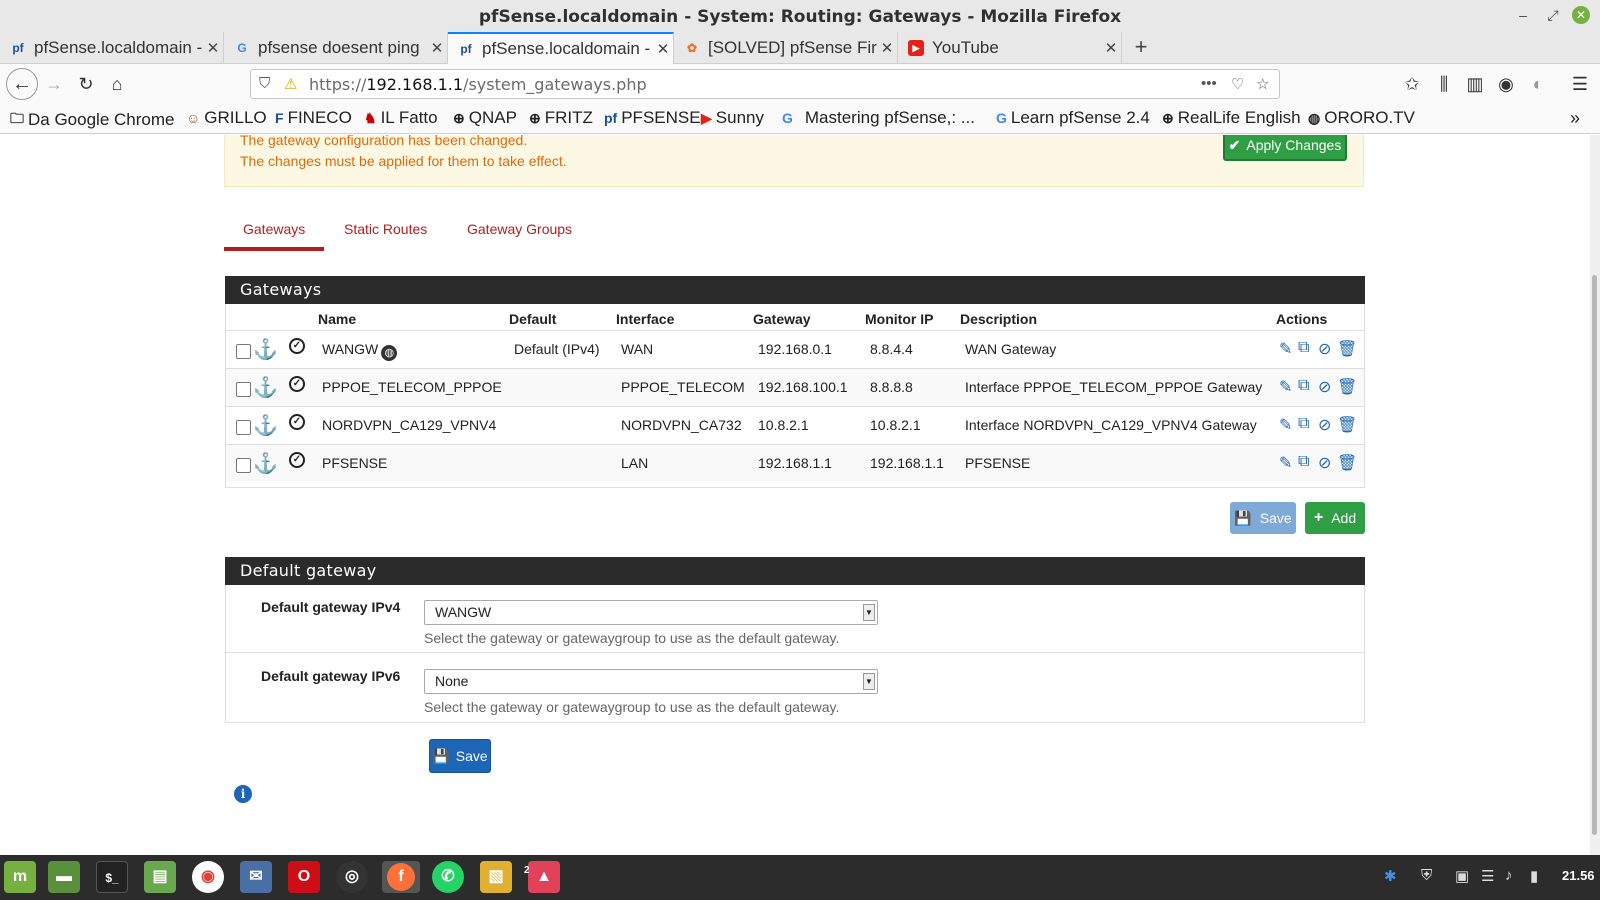  What do you see at coordinates (561, 48) in the screenshot?
I see `browser-tab-3-active: pf pfSense.localdomain - ✕` at bounding box center [561, 48].